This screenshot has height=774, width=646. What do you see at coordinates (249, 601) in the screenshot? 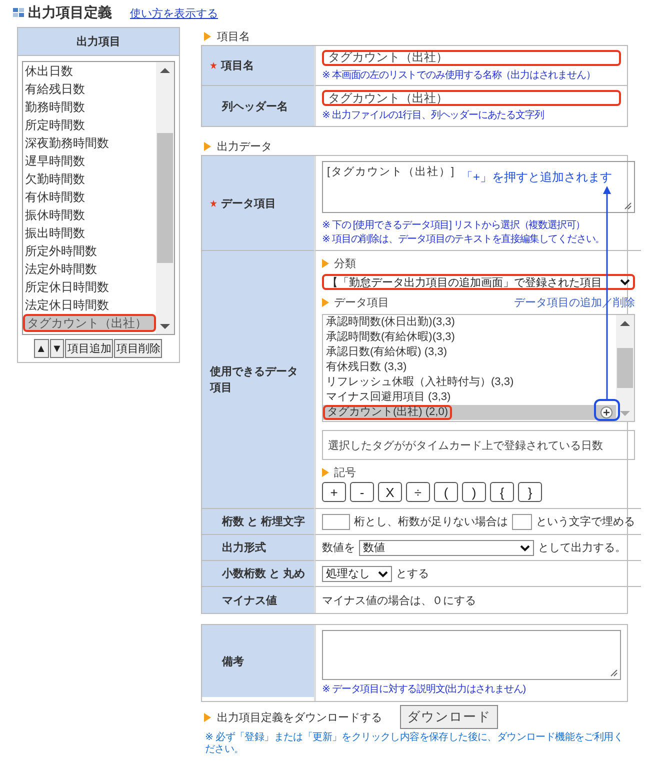
I see `field-label: マイナス値` at bounding box center [249, 601].